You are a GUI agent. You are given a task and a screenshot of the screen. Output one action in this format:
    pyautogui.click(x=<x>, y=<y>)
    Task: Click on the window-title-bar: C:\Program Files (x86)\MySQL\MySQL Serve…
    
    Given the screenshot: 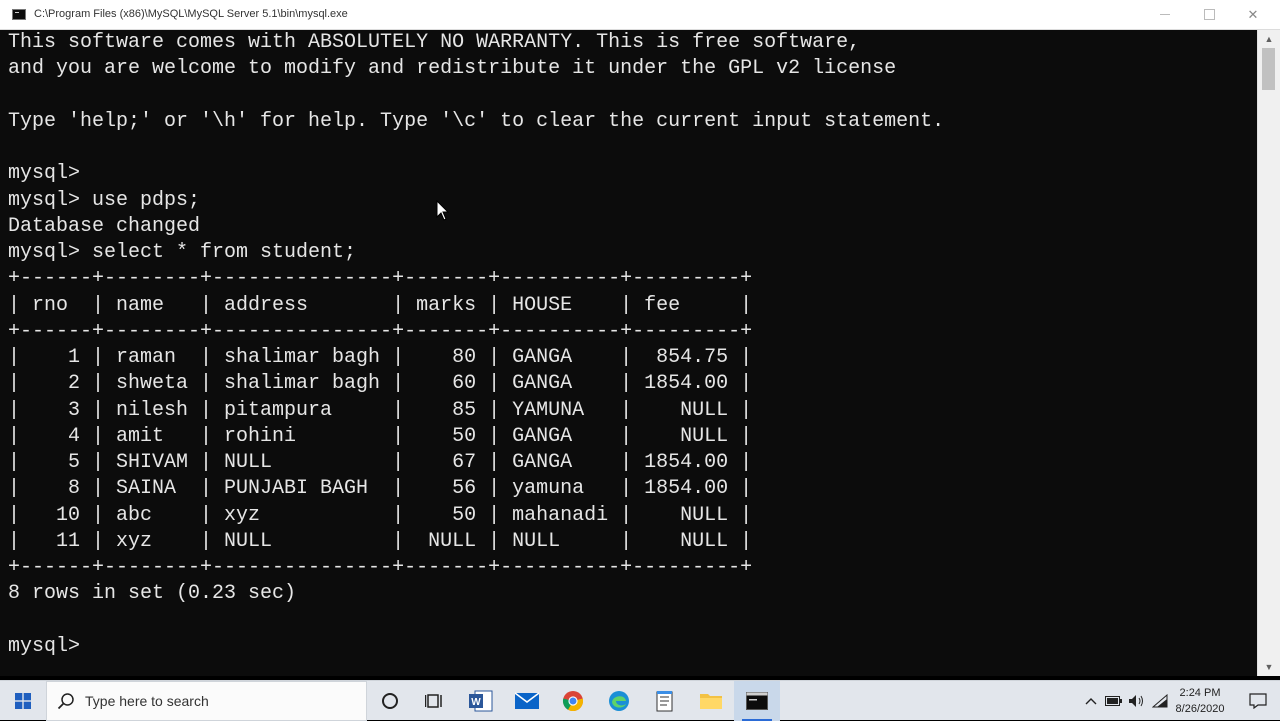 What is the action you would take?
    pyautogui.click(x=640, y=15)
    